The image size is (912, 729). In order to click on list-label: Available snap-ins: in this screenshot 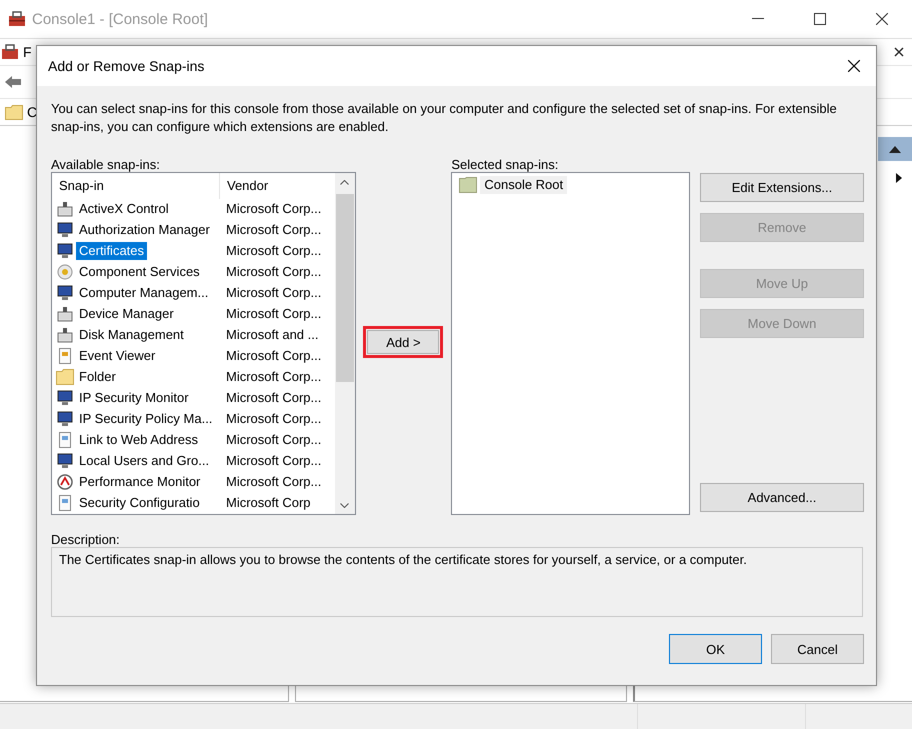, I will do `click(106, 165)`.